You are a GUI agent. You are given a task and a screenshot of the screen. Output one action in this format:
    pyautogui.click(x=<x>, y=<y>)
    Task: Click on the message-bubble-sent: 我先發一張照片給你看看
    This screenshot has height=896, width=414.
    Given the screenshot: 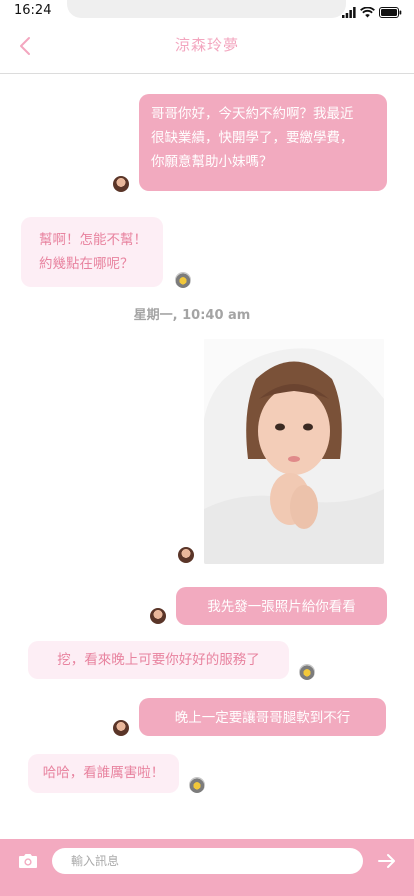 What is the action you would take?
    pyautogui.click(x=281, y=606)
    